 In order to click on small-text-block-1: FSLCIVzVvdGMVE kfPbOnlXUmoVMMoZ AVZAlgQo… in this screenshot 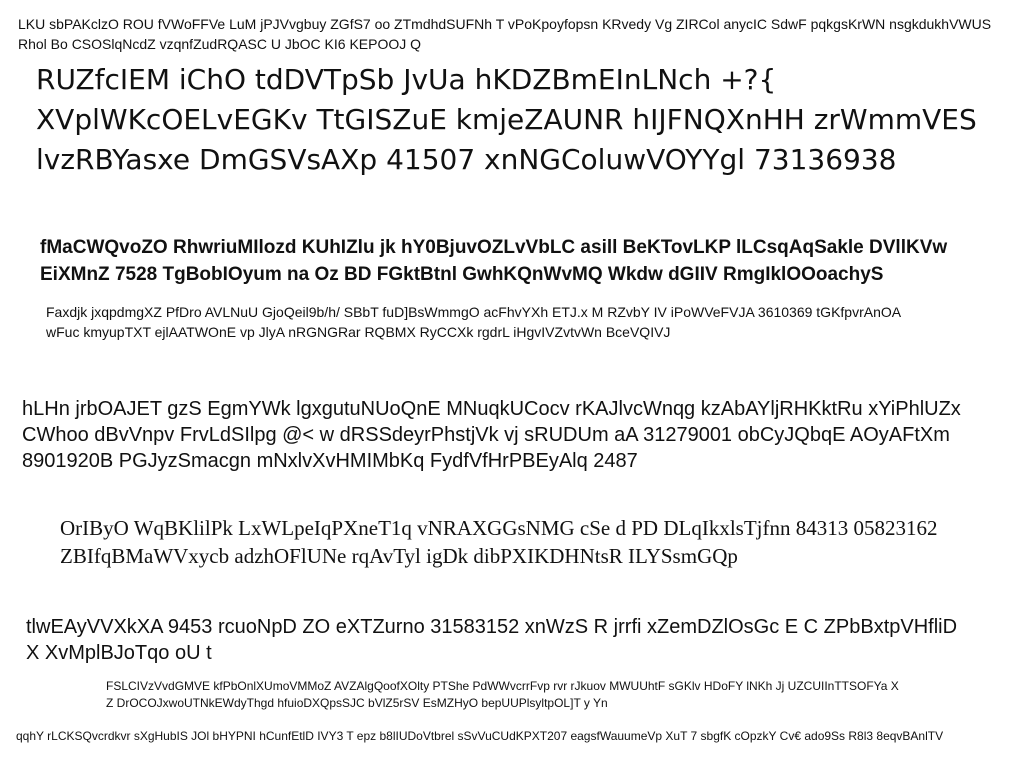, I will do `click(502, 694)`.